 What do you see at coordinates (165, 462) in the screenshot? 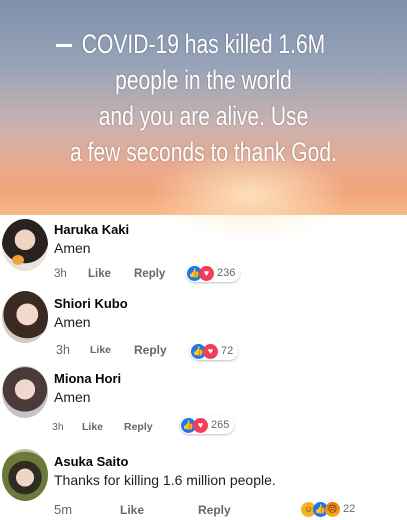
I see `comment-author: Asuka Saito` at bounding box center [165, 462].